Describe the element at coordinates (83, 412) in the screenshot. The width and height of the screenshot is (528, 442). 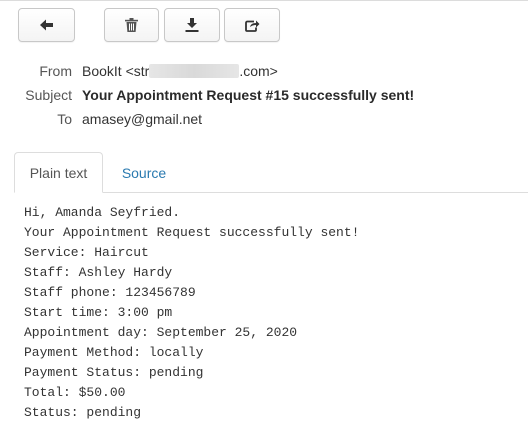
I see `message-line: Status: pending` at that location.